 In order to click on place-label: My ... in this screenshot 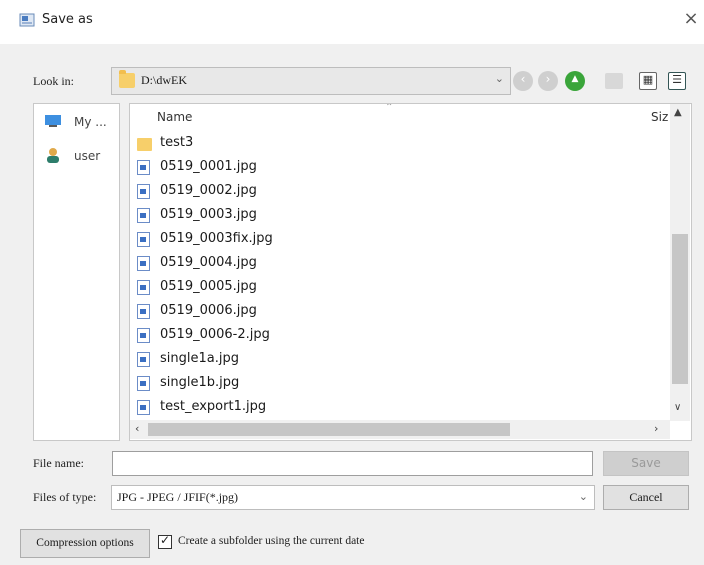, I will do `click(90, 122)`.